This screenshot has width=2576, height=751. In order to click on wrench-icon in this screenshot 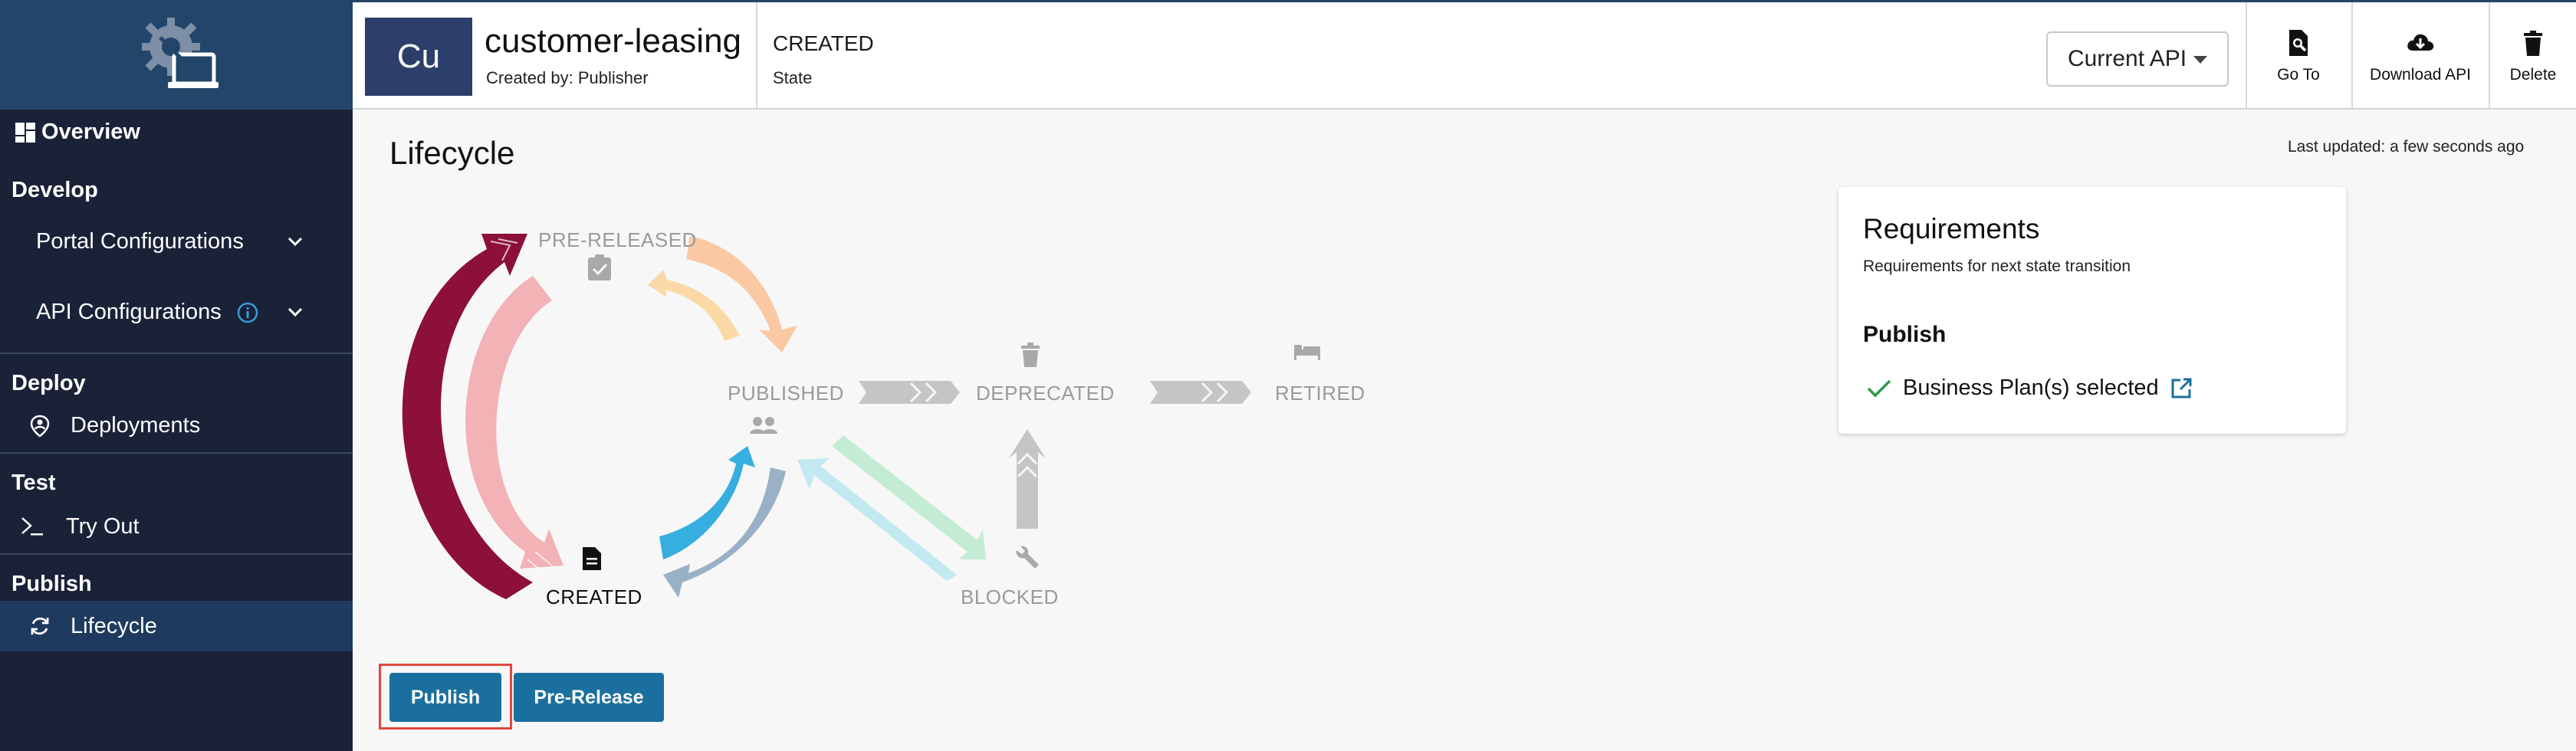, I will do `click(1027, 557)`.